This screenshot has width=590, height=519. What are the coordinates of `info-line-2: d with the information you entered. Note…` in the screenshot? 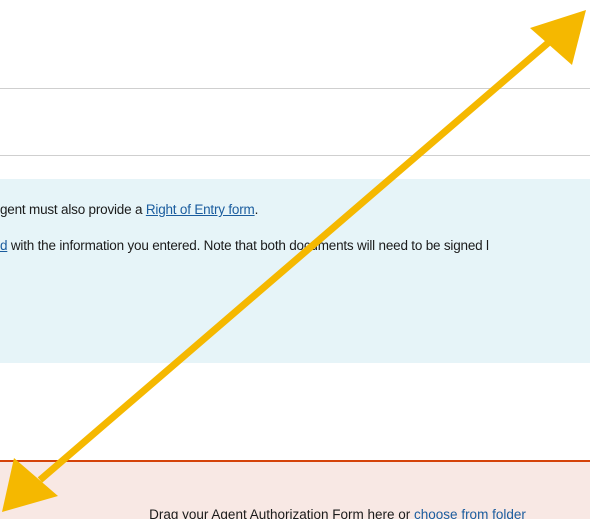 It's located at (244, 245).